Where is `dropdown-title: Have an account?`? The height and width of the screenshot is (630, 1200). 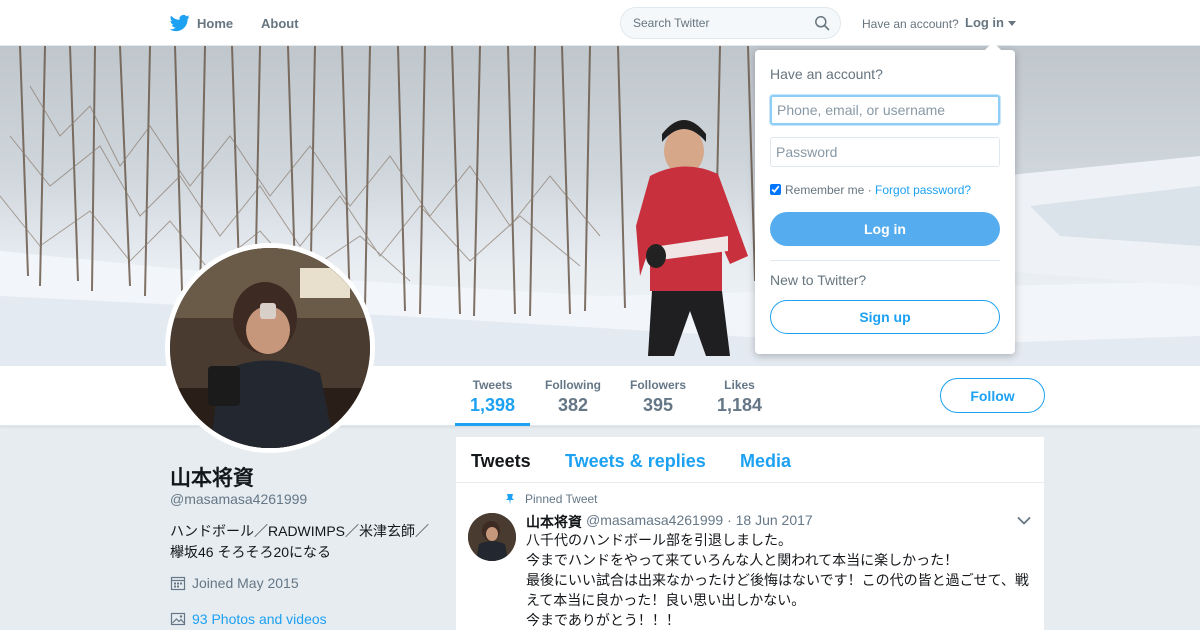
dropdown-title: Have an account? is located at coordinates (826, 74).